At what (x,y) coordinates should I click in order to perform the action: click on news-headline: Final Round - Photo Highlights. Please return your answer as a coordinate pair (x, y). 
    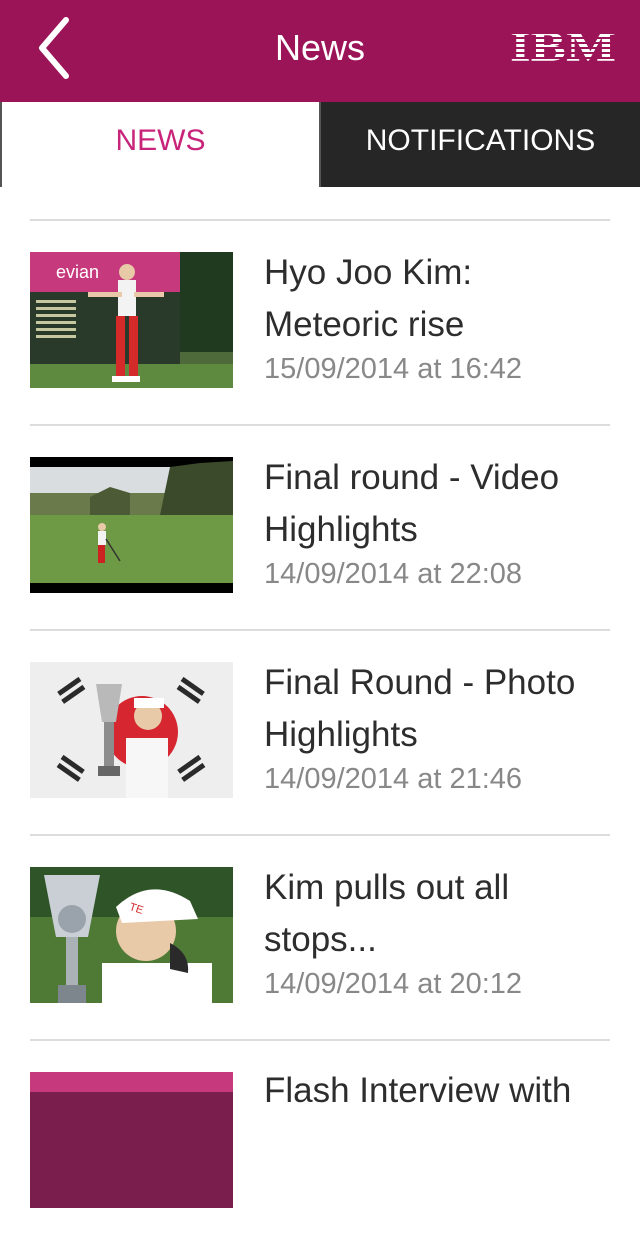
    Looking at the image, I should click on (420, 708).